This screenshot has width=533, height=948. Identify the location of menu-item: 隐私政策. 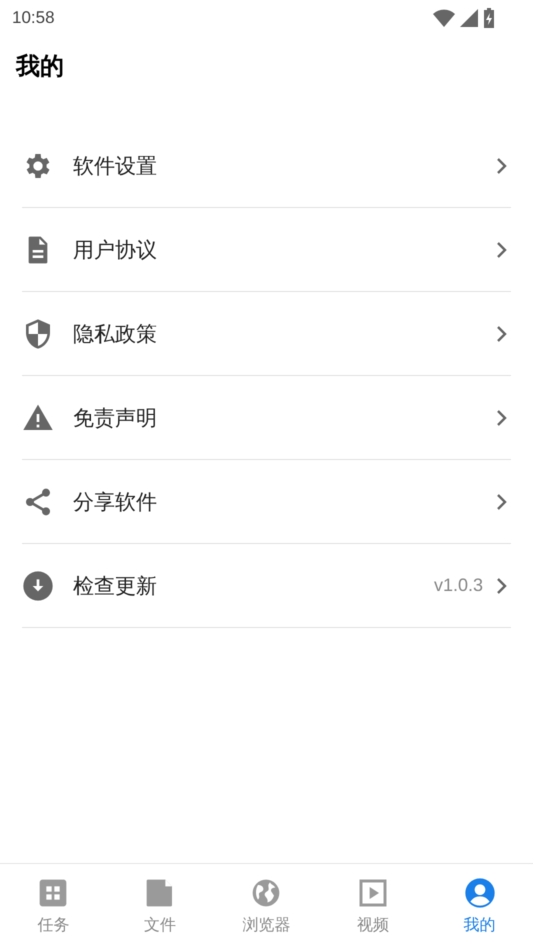
(266, 334).